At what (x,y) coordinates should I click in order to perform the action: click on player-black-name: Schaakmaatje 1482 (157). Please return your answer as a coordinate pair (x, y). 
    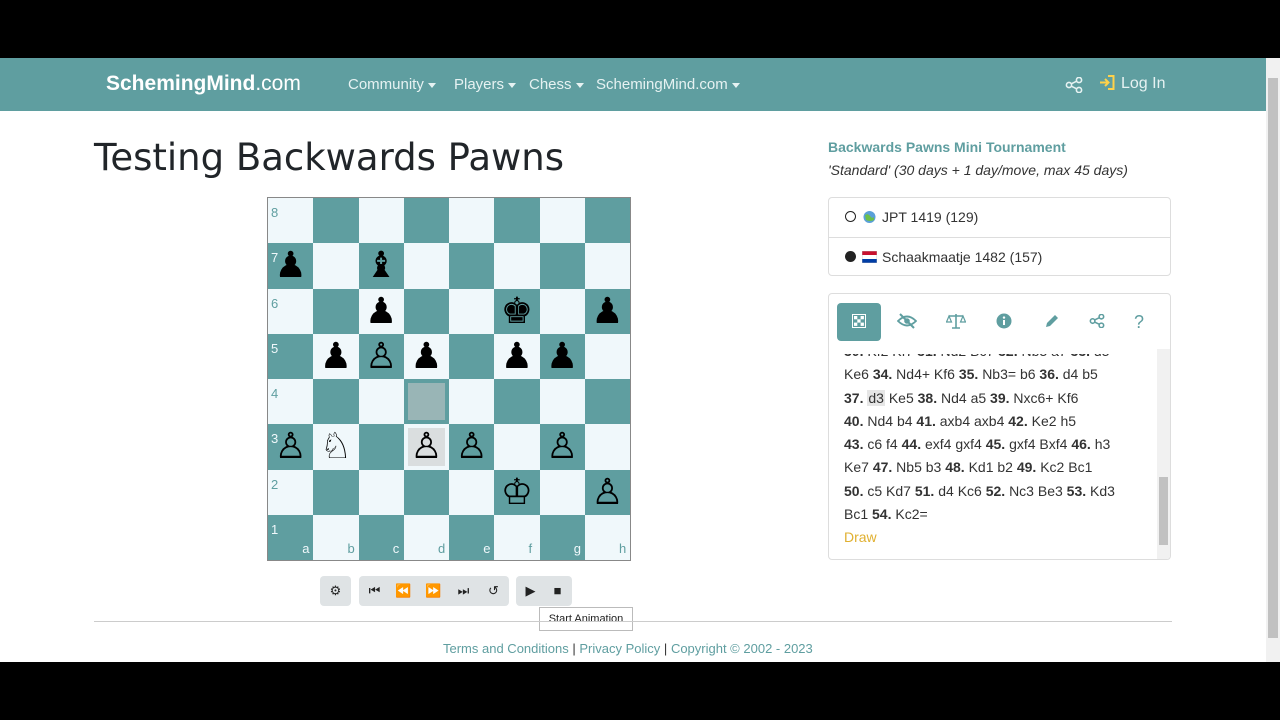
    Looking at the image, I should click on (962, 257).